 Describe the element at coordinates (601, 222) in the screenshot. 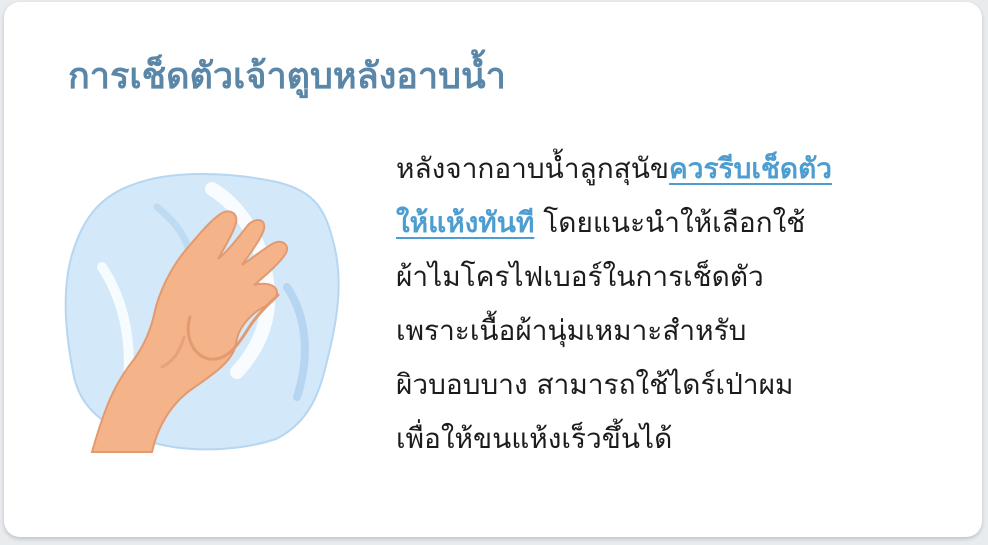

I see `body-line-2: ให้แห้งทันที โดยแนะนำให้เลือกใช้` at that location.